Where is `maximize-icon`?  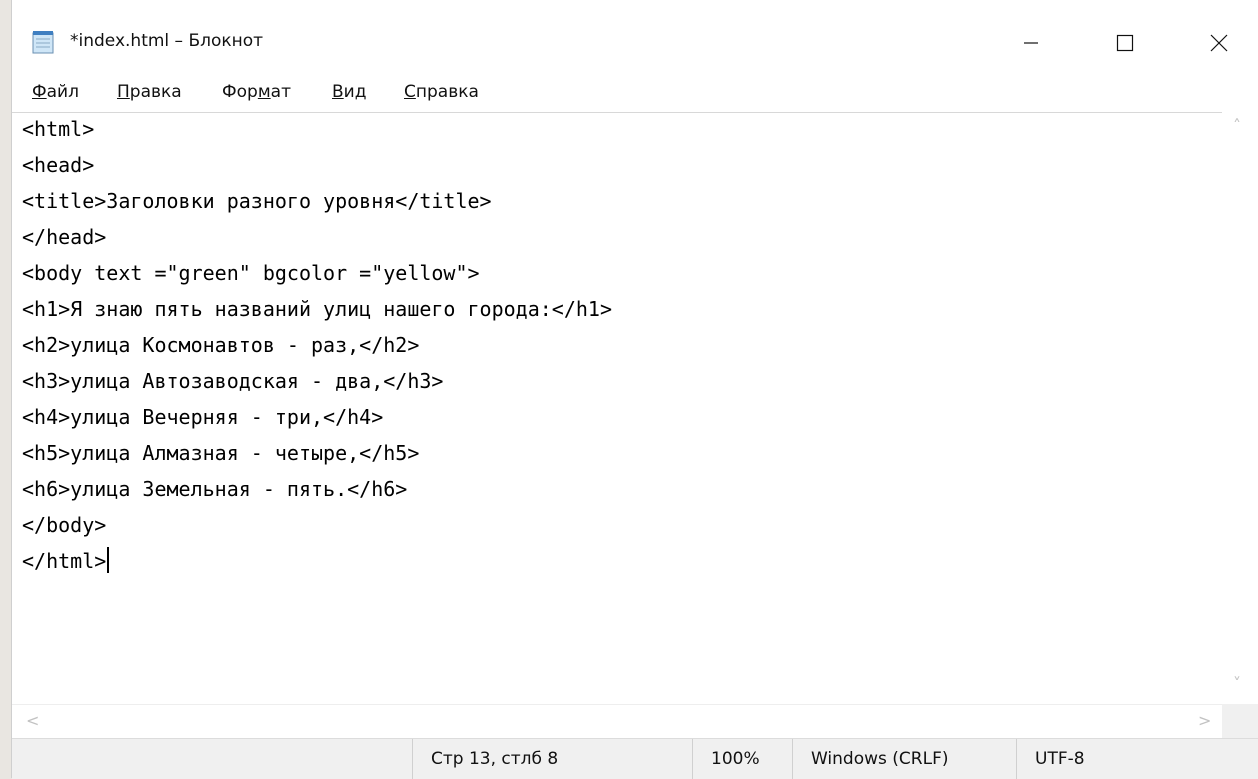
maximize-icon is located at coordinates (1125, 43).